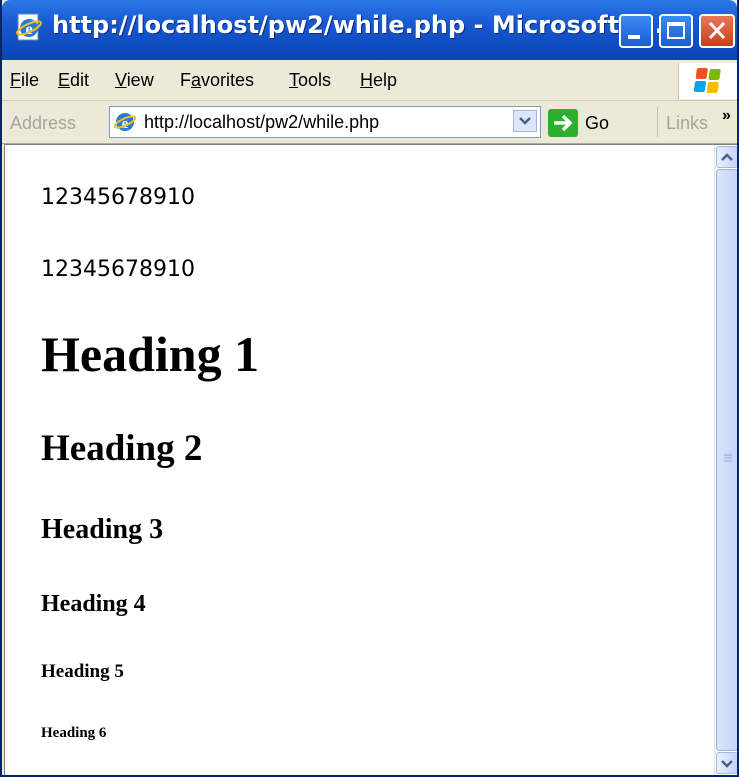 The image size is (739, 777). Describe the element at coordinates (43, 123) in the screenshot. I see `address-label: Address` at that location.